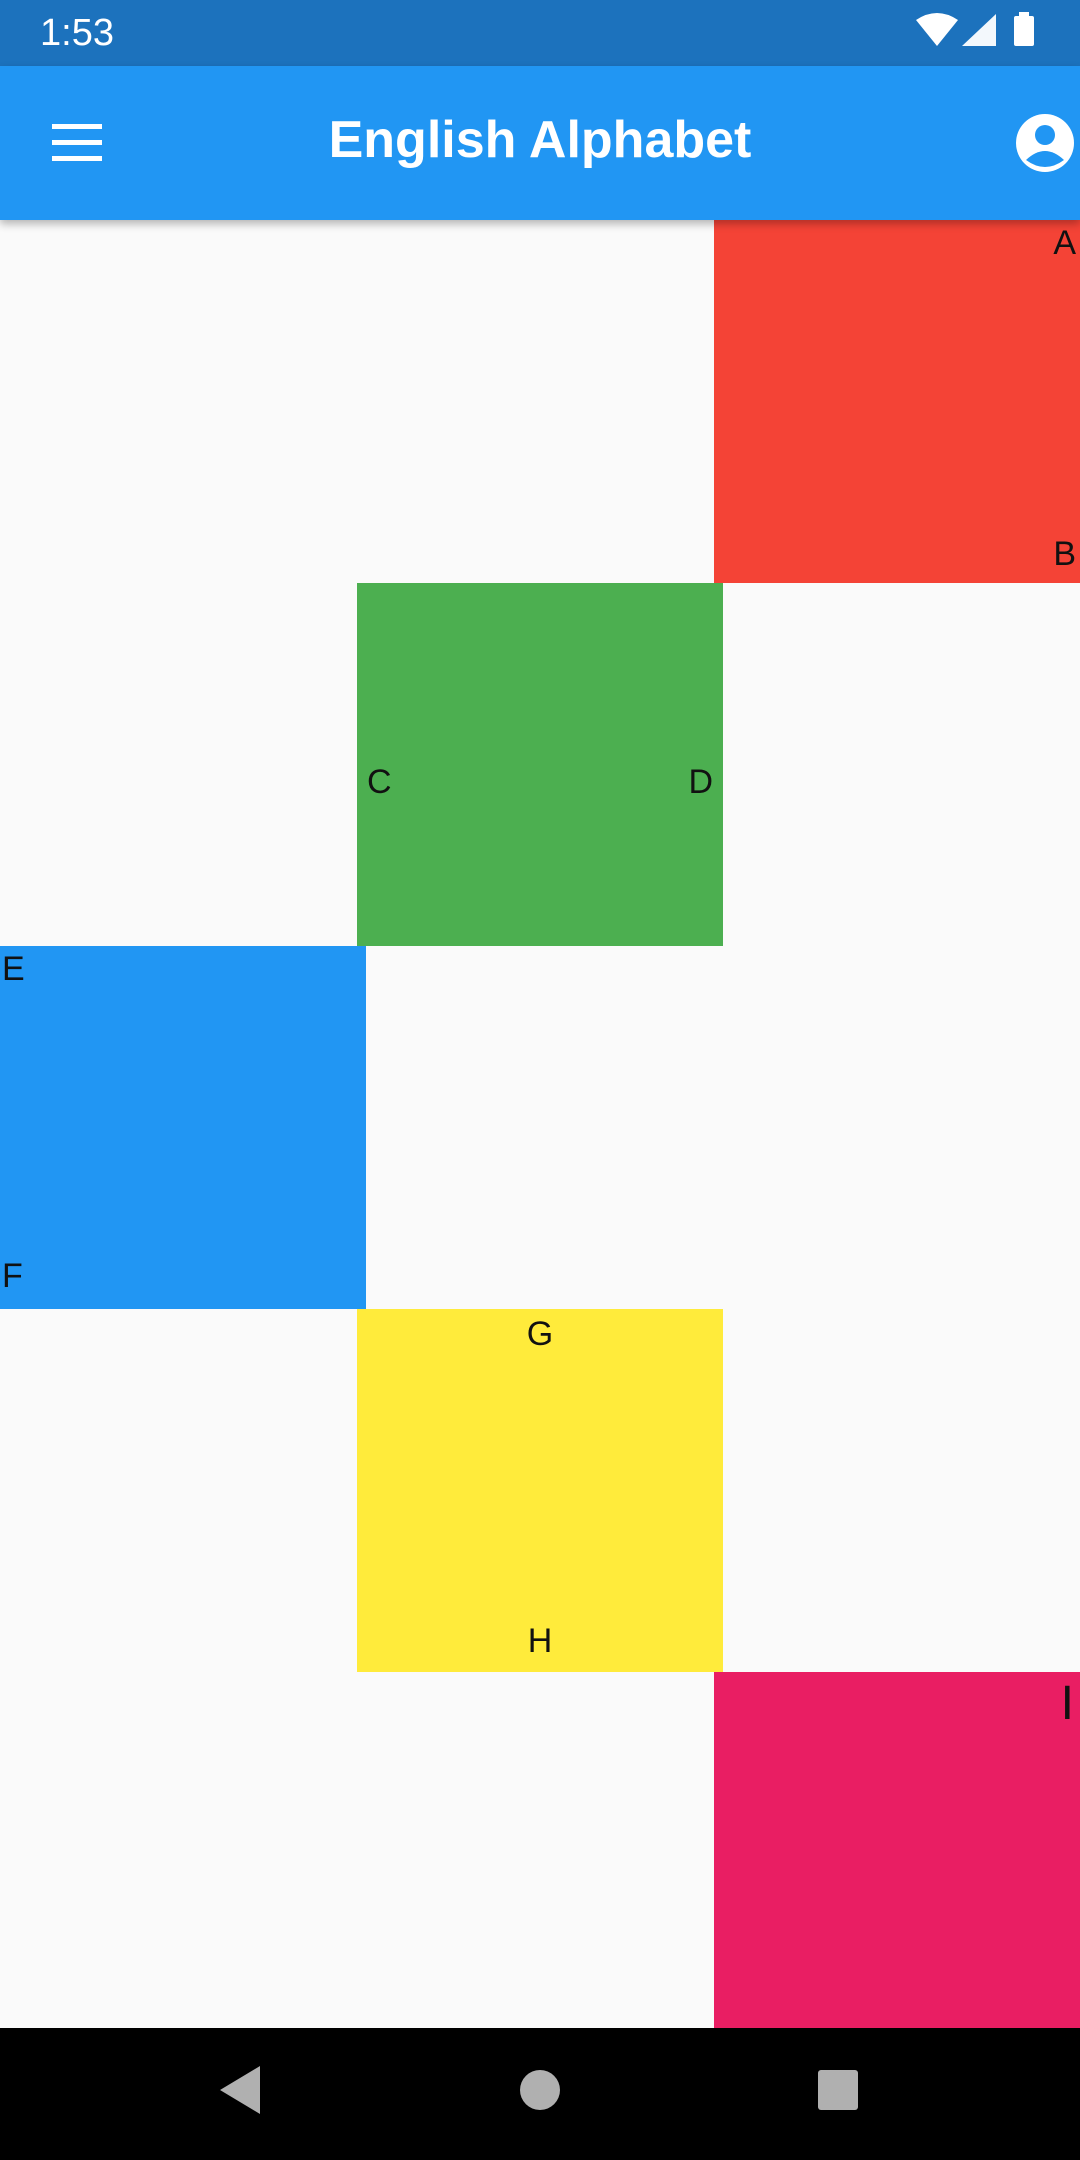 The width and height of the screenshot is (1080, 2160). What do you see at coordinates (540, 764) in the screenshot?
I see `tile-cd: C D` at bounding box center [540, 764].